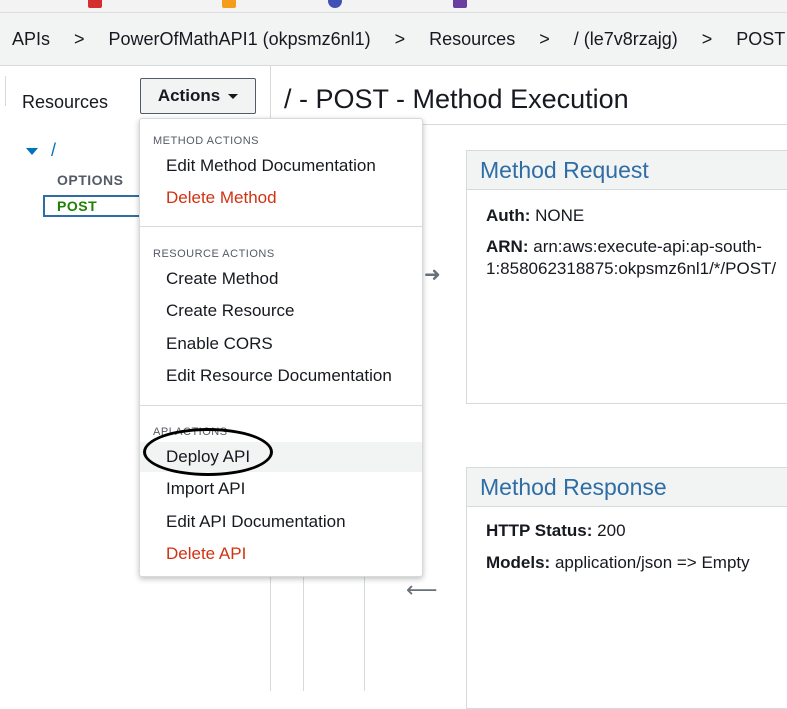 The image size is (787, 709). I want to click on menu-item-edit-resource-documentation: Edit Resource Documentation, so click(281, 376).